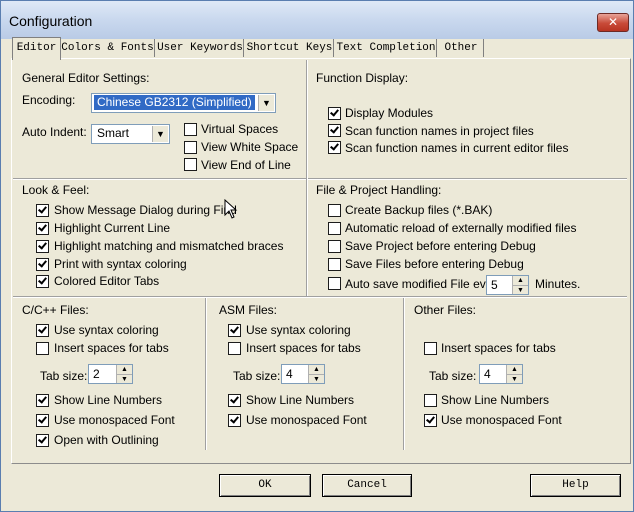 The image size is (634, 512). What do you see at coordinates (575, 485) in the screenshot?
I see `help-button: Help` at bounding box center [575, 485].